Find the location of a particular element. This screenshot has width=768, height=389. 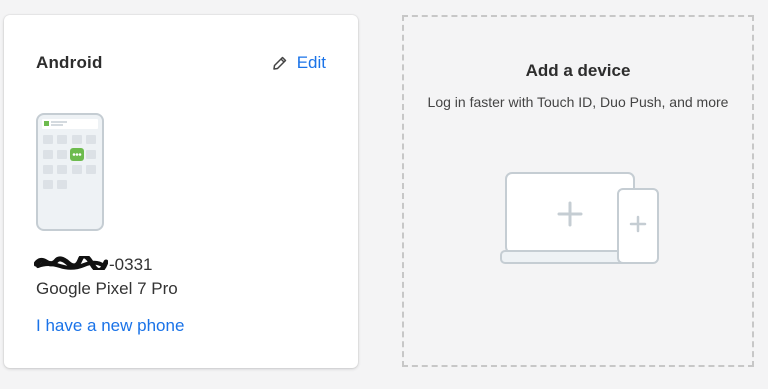

pencil-icon is located at coordinates (279, 63).